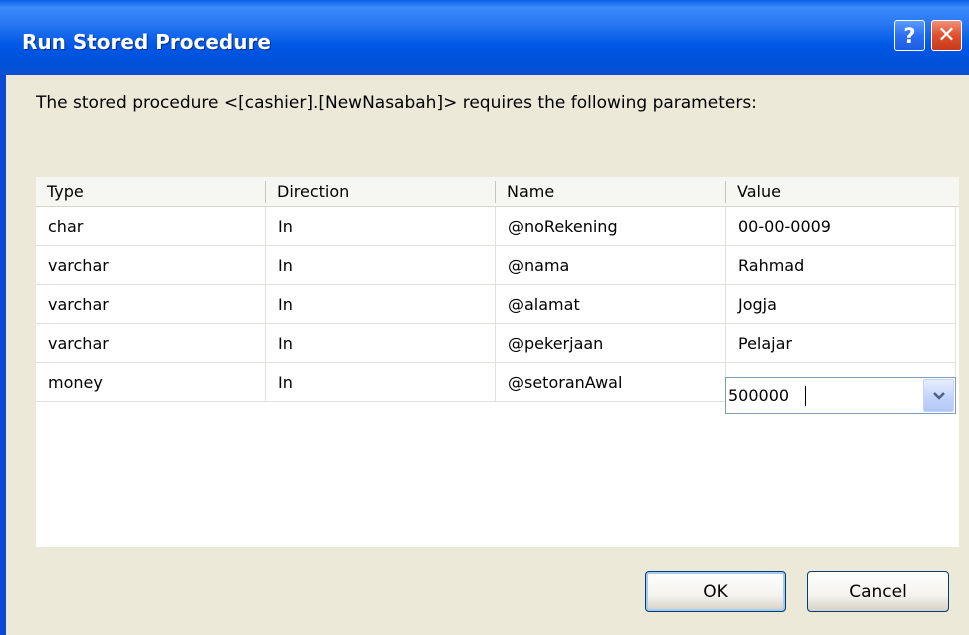 Image resolution: width=969 pixels, height=635 pixels. Describe the element at coordinates (146, 42) in the screenshot. I see `window-title: Run Stored Procedure` at that location.